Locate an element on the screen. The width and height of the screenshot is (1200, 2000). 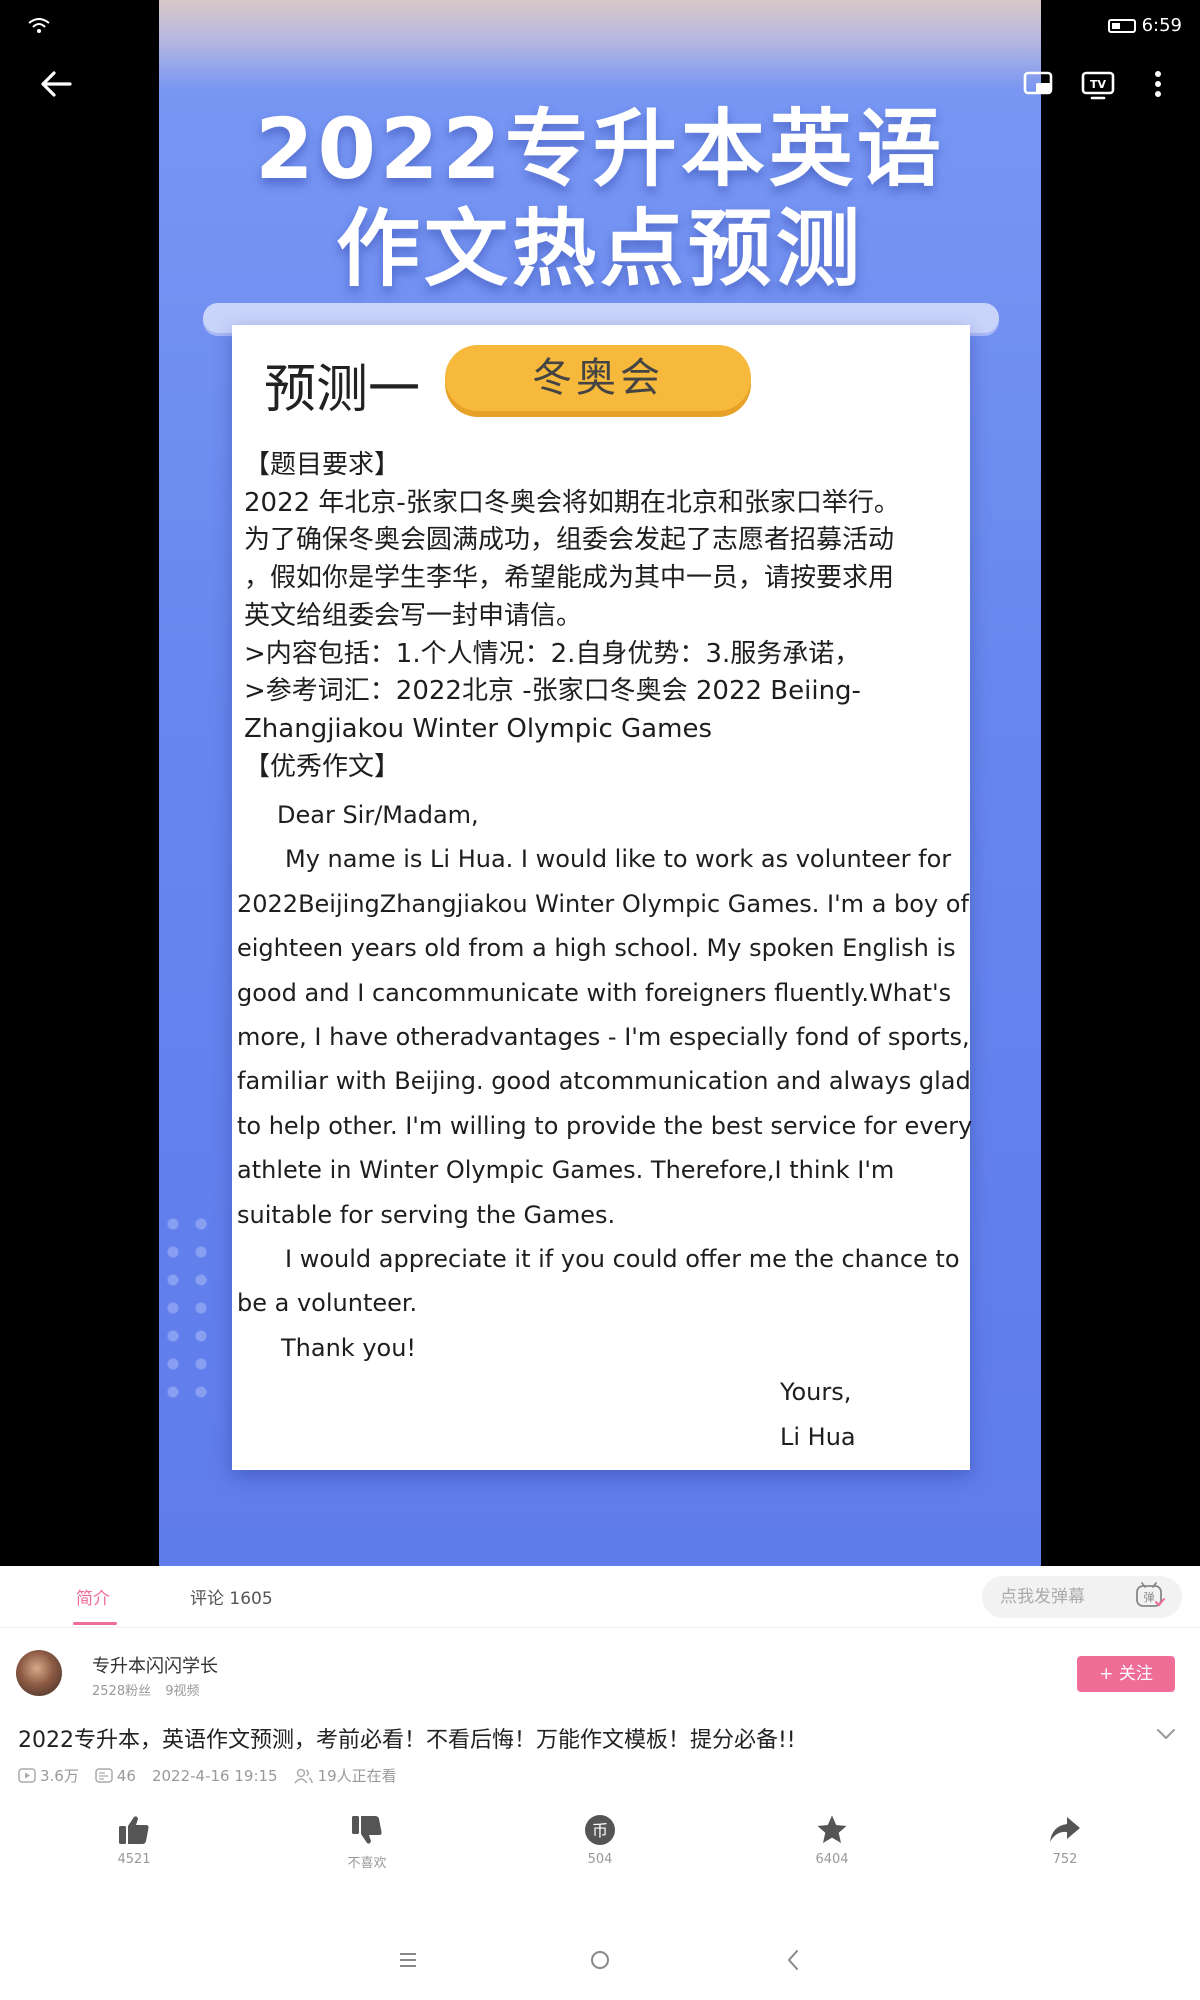
prompt-line: 英文给组委会写一封申请信。 is located at coordinates (413, 615).